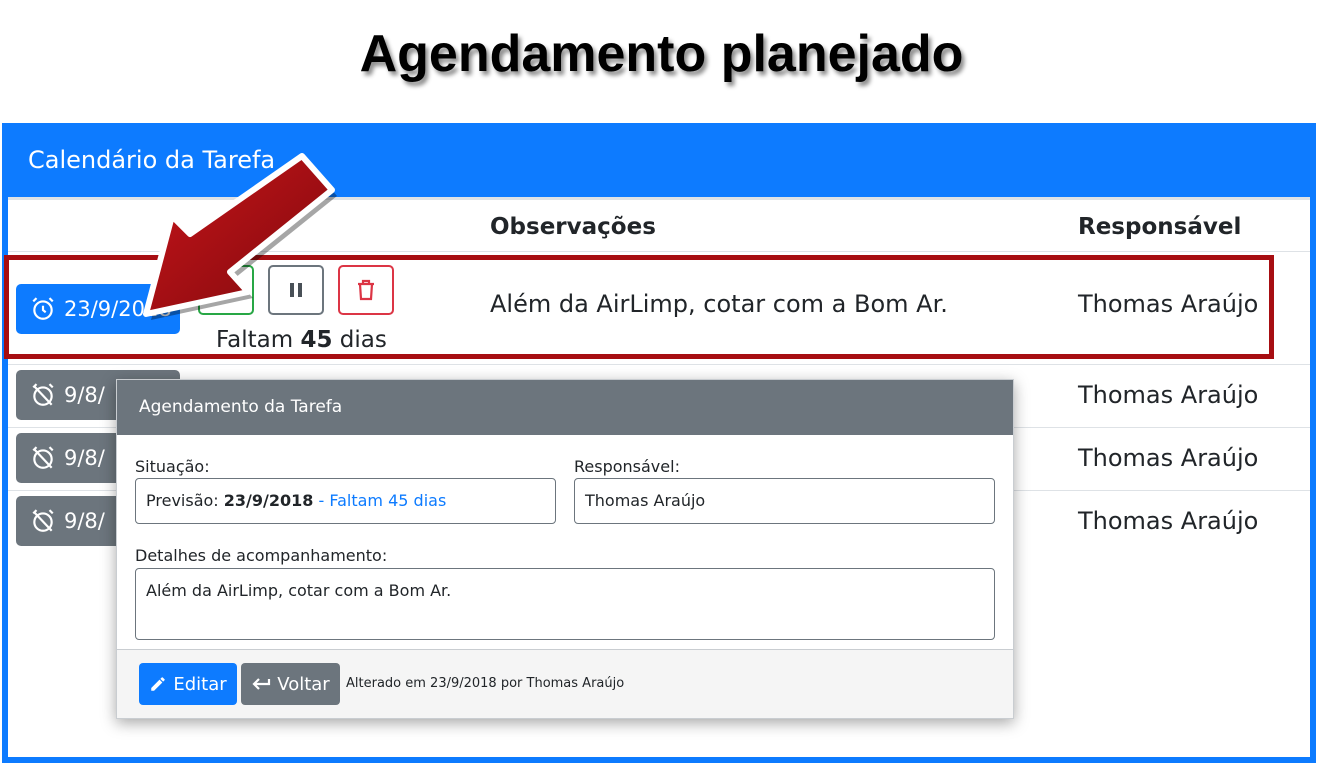 Image resolution: width=1323 pixels, height=763 pixels. I want to click on column-header-responsavel: Responsável, so click(1160, 227).